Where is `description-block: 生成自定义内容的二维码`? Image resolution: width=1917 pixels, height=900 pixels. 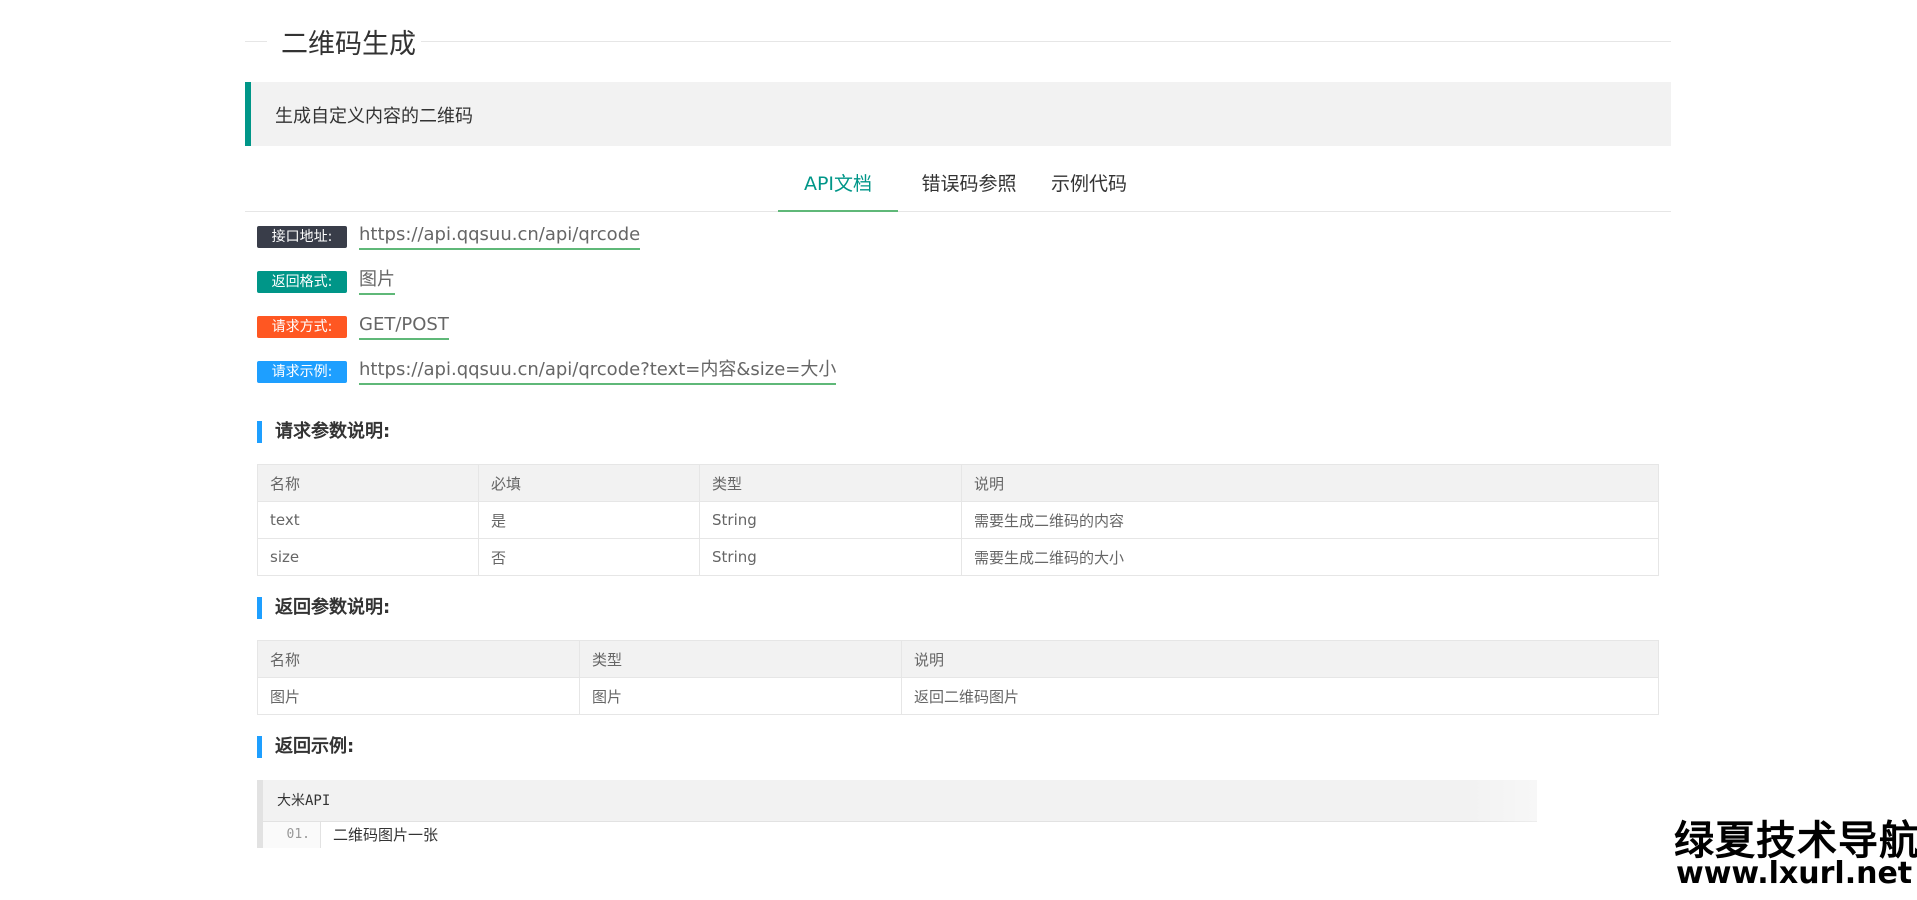
description-block: 生成自定义内容的二维码 is located at coordinates (958, 114).